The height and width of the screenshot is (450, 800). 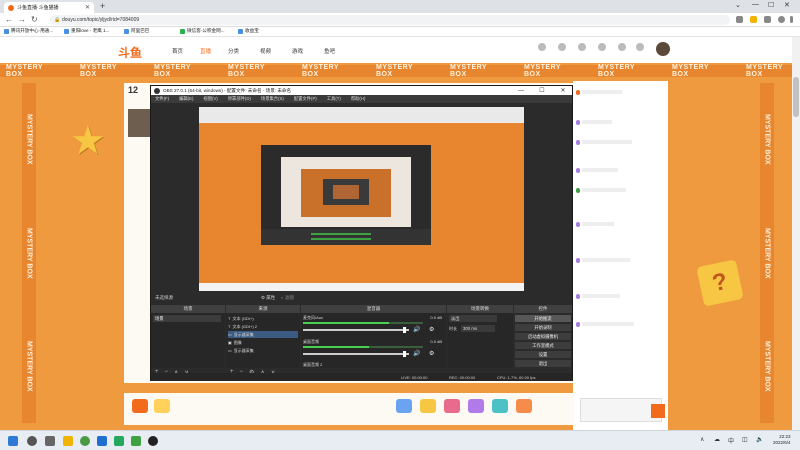 I want to click on forward-icon: →, so click(x=22, y=19).